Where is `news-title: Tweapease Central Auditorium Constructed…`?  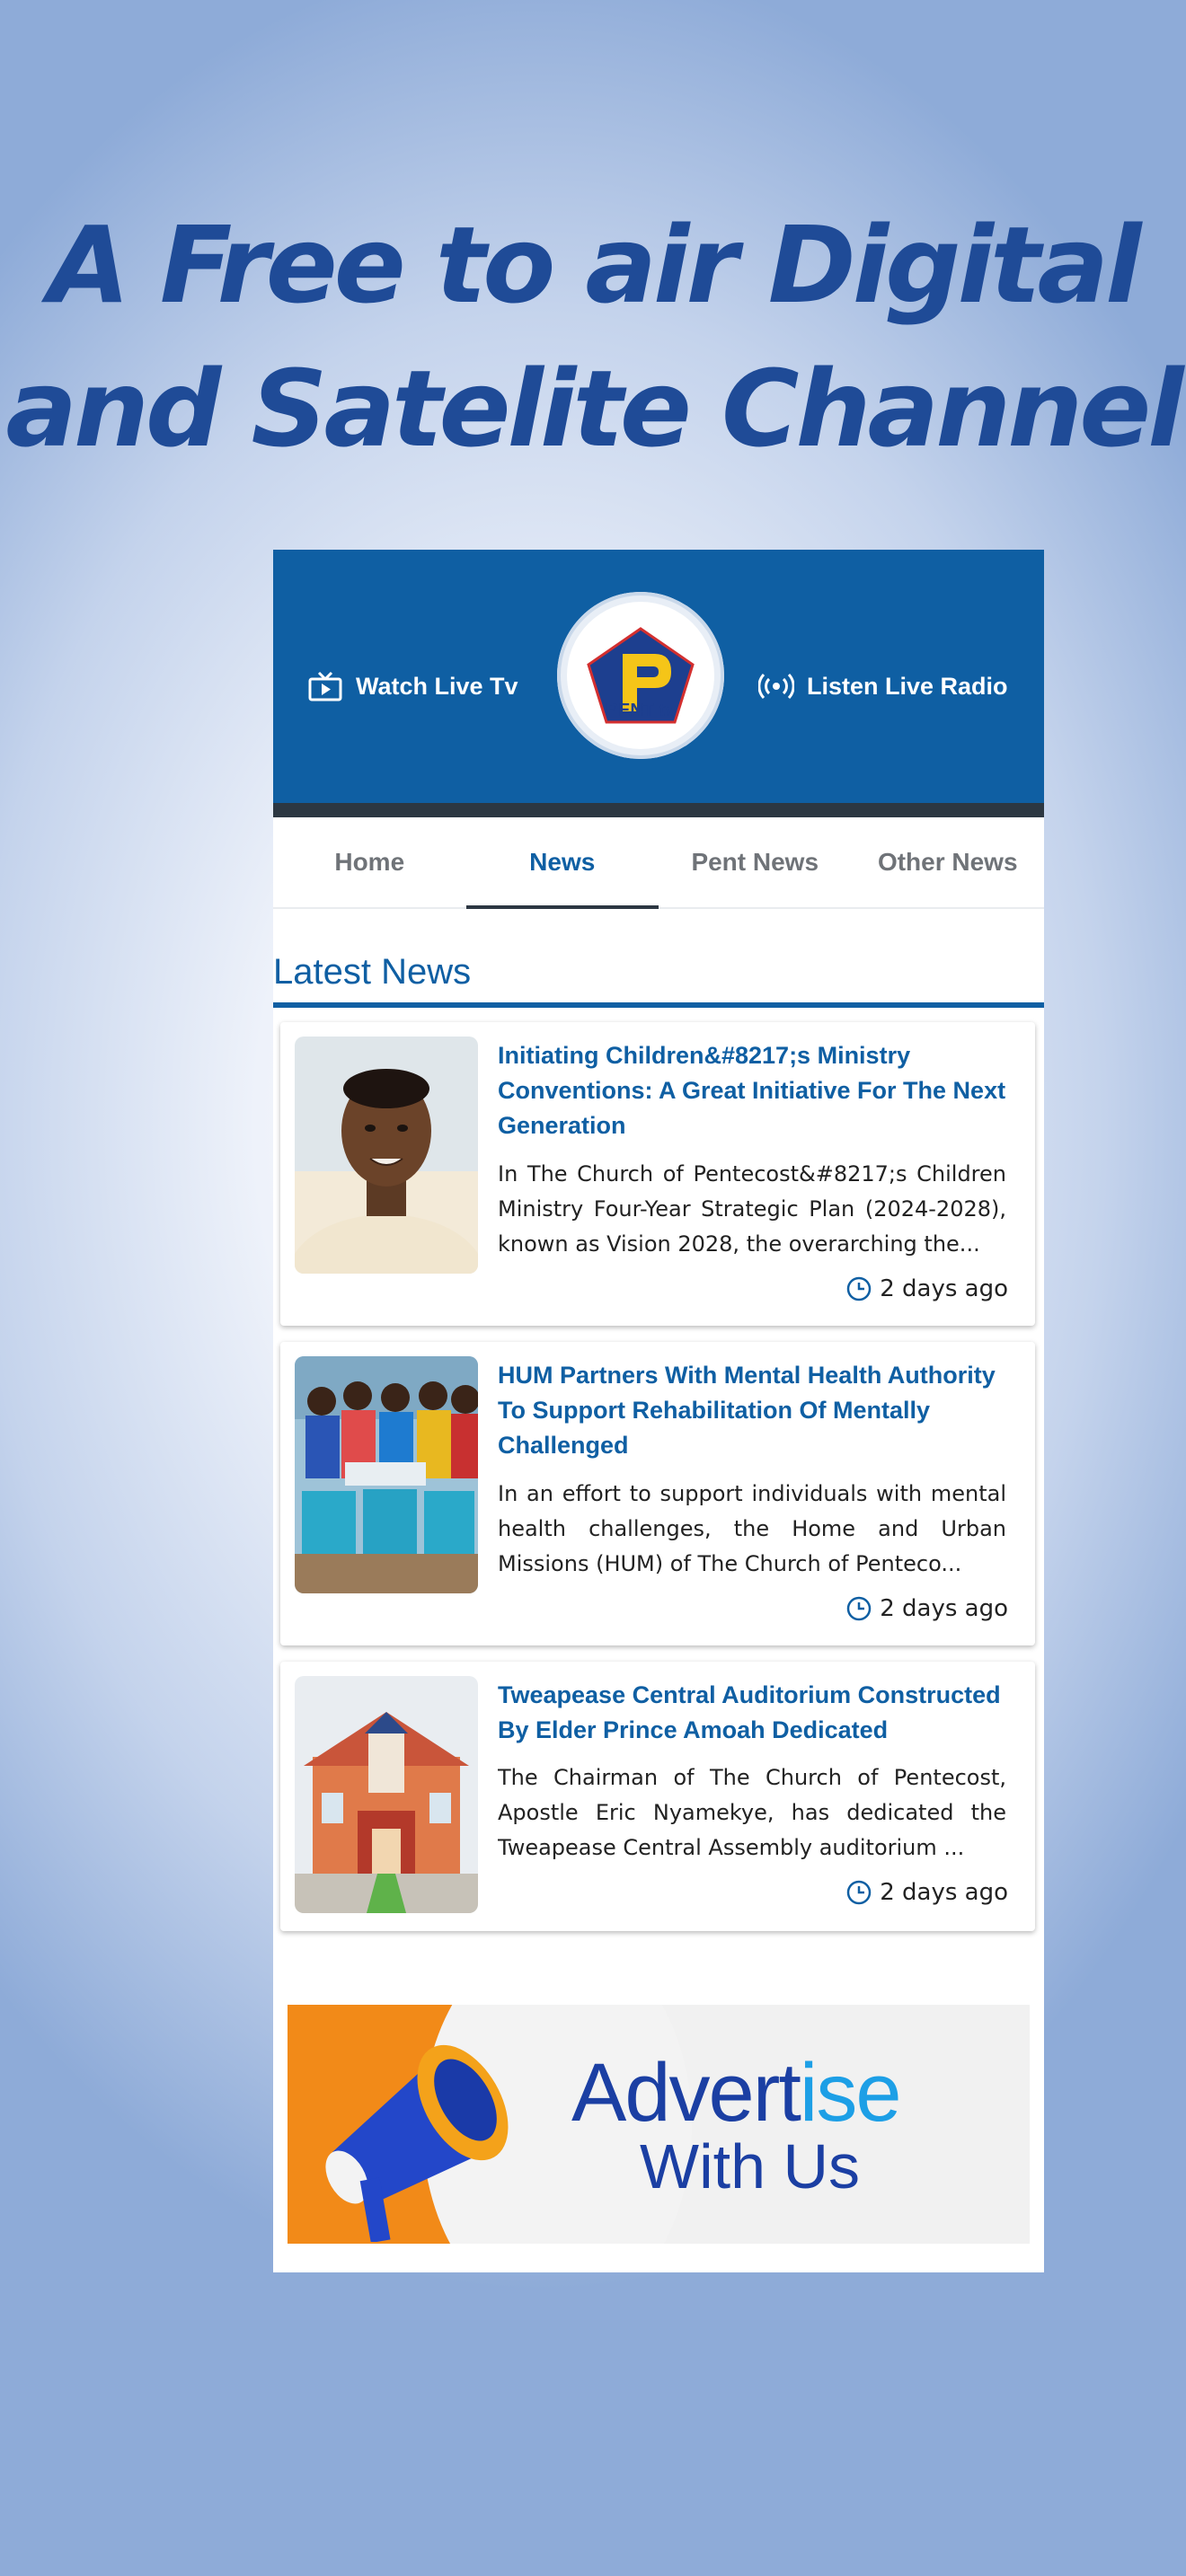 news-title: Tweapease Central Auditorium Constructed… is located at coordinates (761, 1713).